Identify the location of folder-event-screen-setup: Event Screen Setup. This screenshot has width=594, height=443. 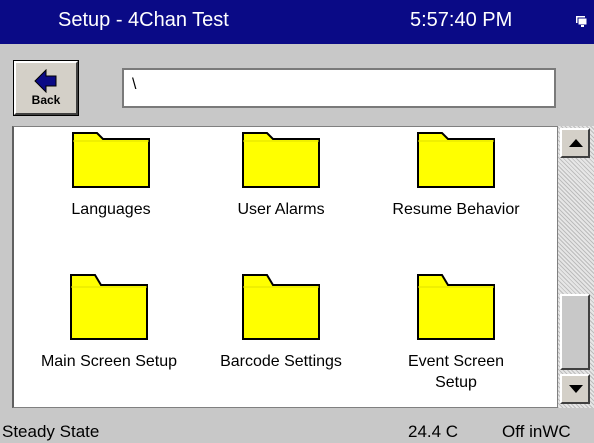
(456, 332).